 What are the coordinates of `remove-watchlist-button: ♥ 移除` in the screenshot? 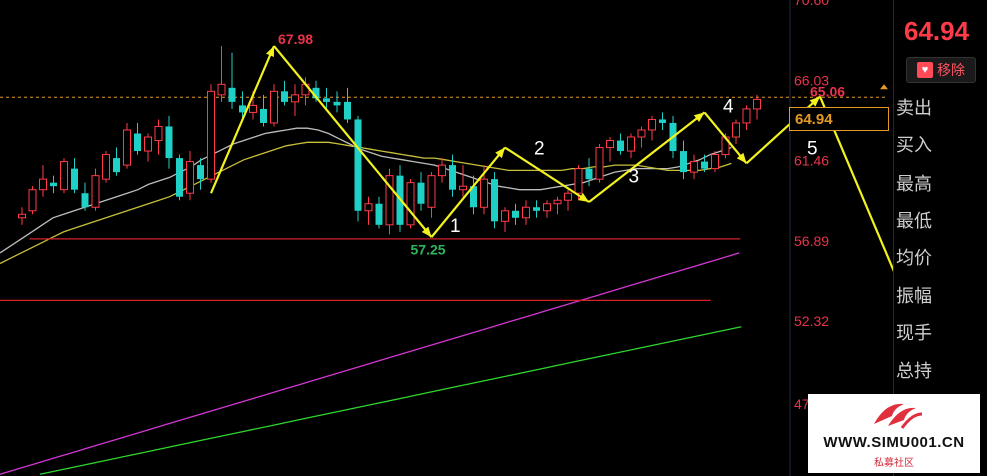 It's located at (941, 70).